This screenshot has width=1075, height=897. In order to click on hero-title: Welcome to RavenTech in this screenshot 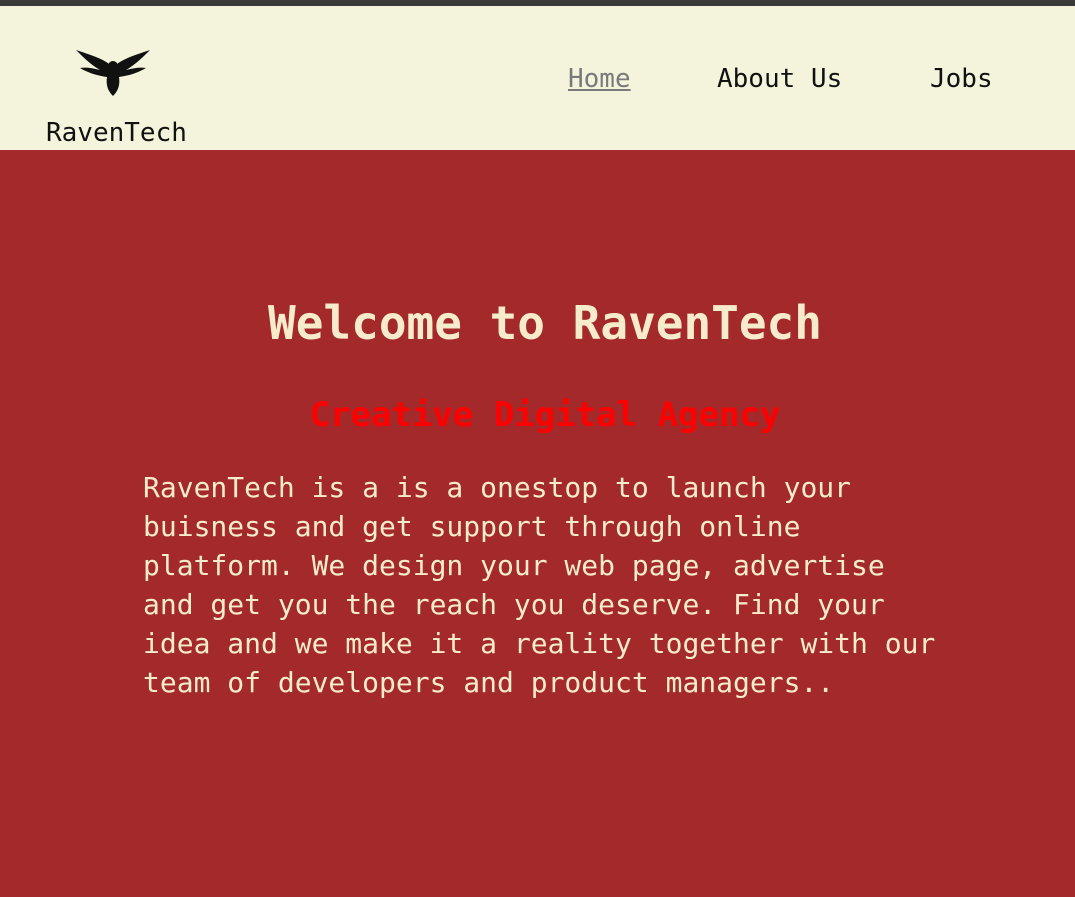, I will do `click(545, 323)`.